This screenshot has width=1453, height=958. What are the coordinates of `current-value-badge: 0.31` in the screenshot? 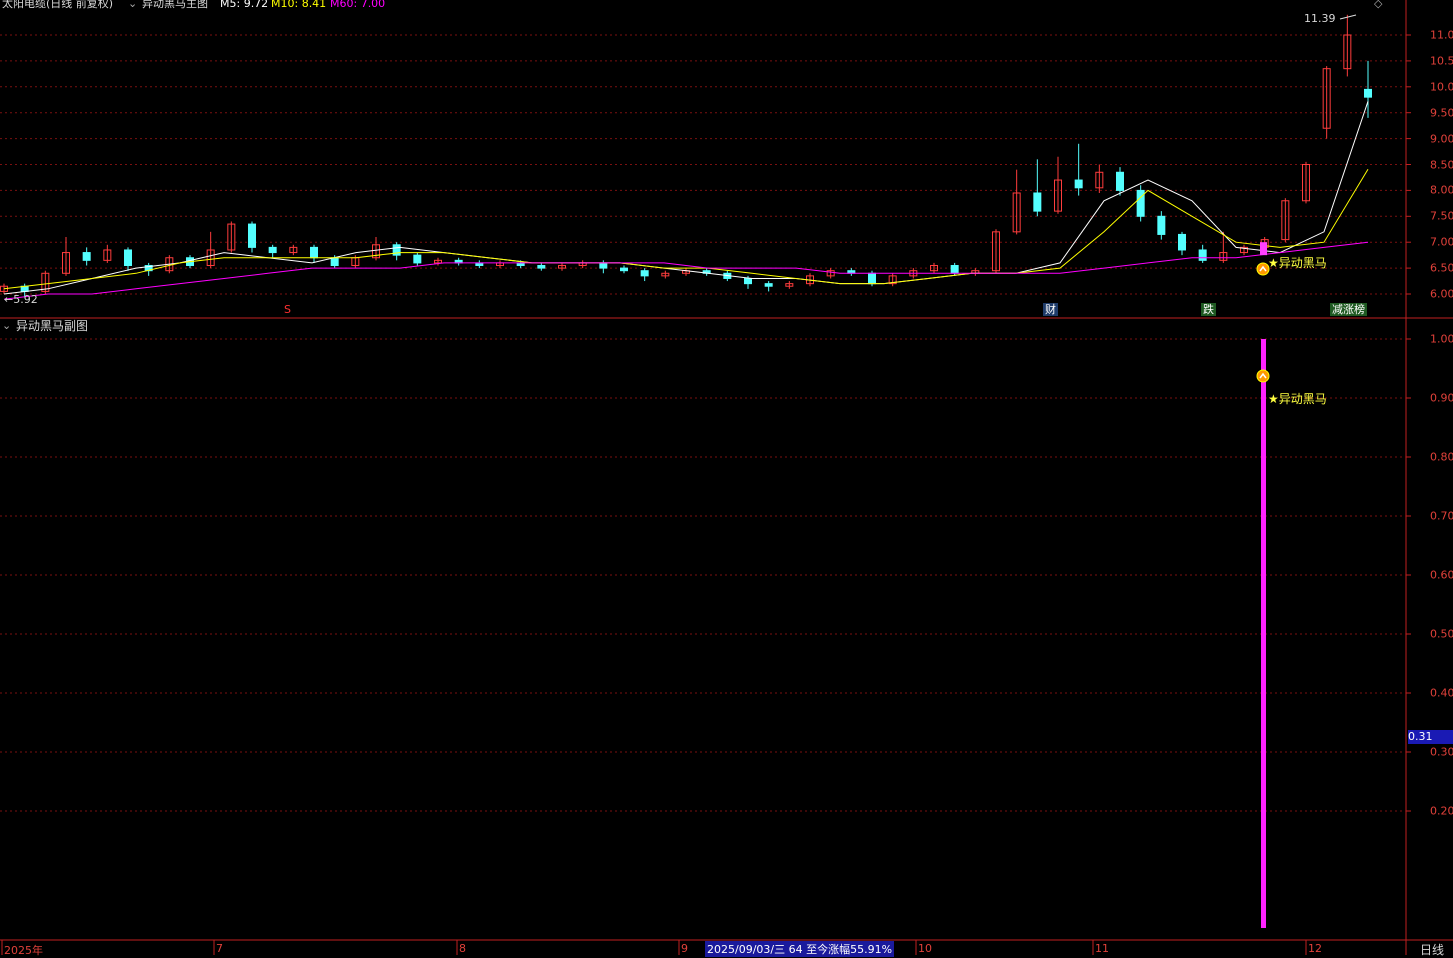 It's located at (1430, 737).